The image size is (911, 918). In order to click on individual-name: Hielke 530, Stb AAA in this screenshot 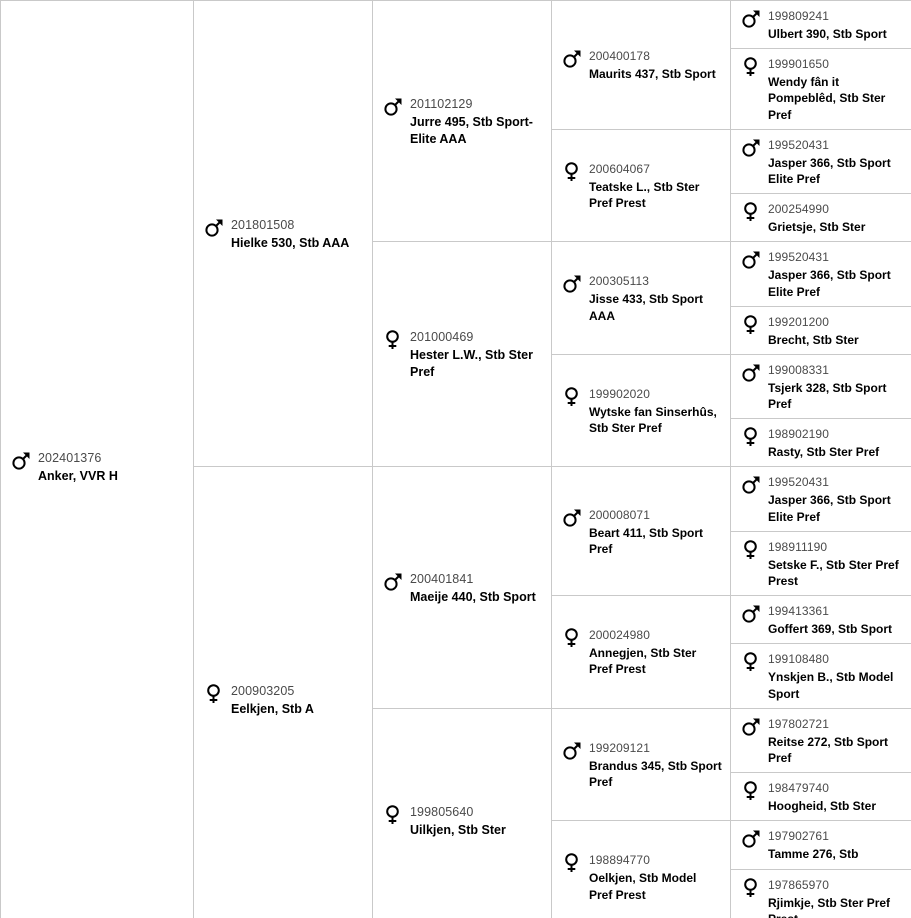, I will do `click(290, 242)`.